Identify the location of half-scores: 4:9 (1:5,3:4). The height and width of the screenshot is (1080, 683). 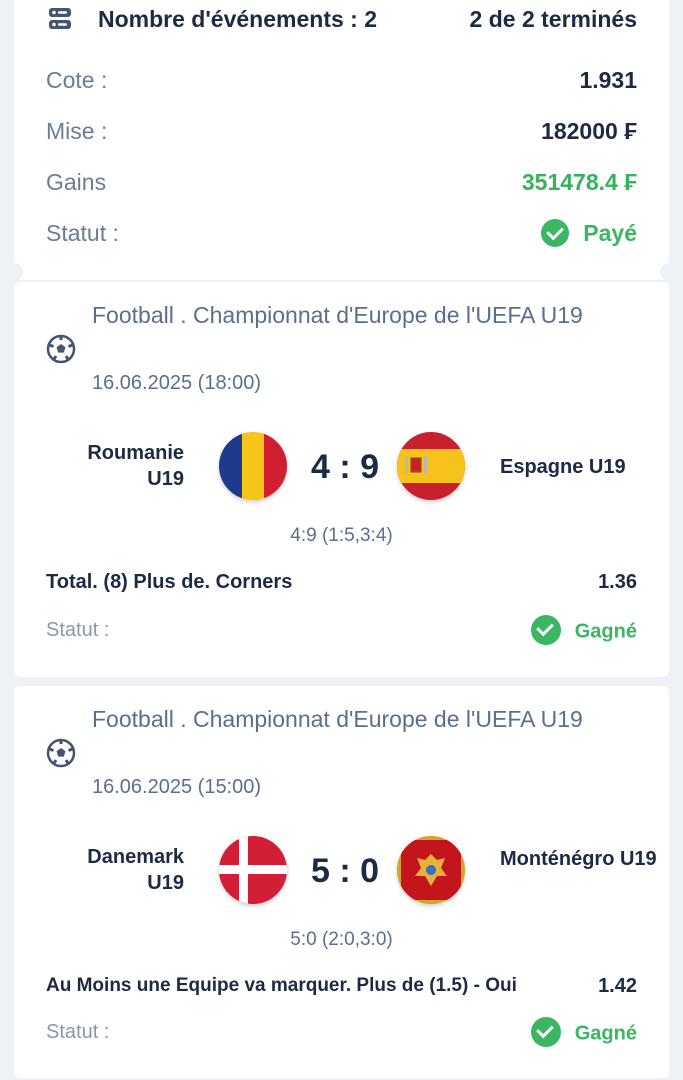
(341, 535).